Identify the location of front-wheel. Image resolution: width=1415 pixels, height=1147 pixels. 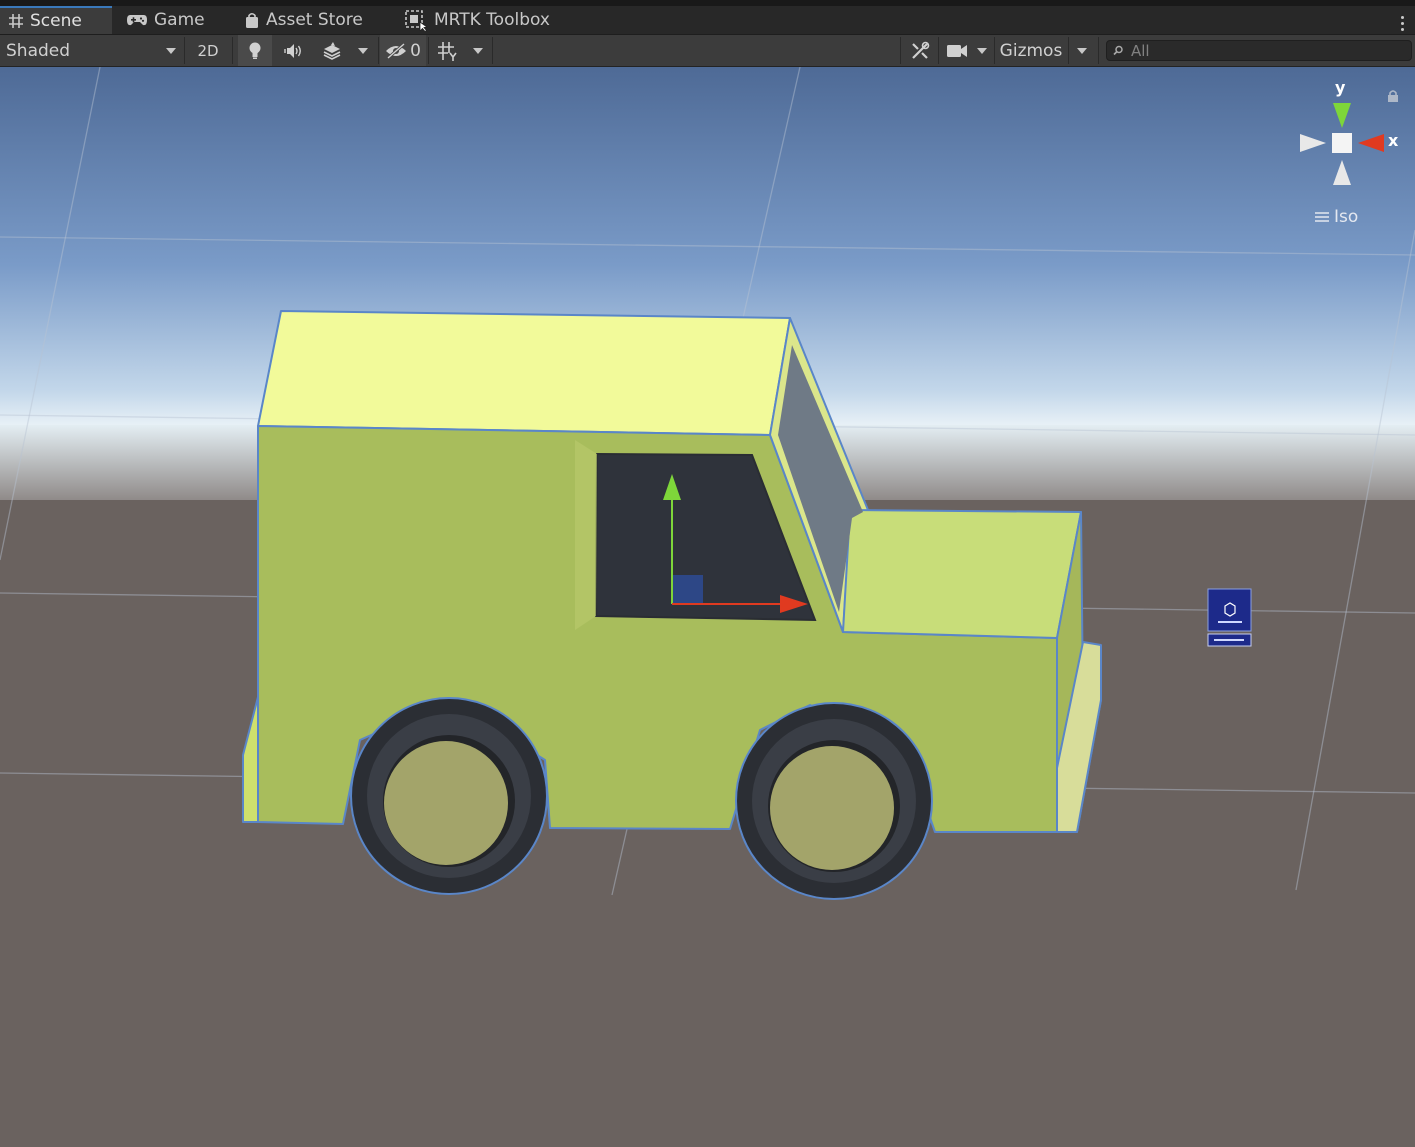
(834, 801).